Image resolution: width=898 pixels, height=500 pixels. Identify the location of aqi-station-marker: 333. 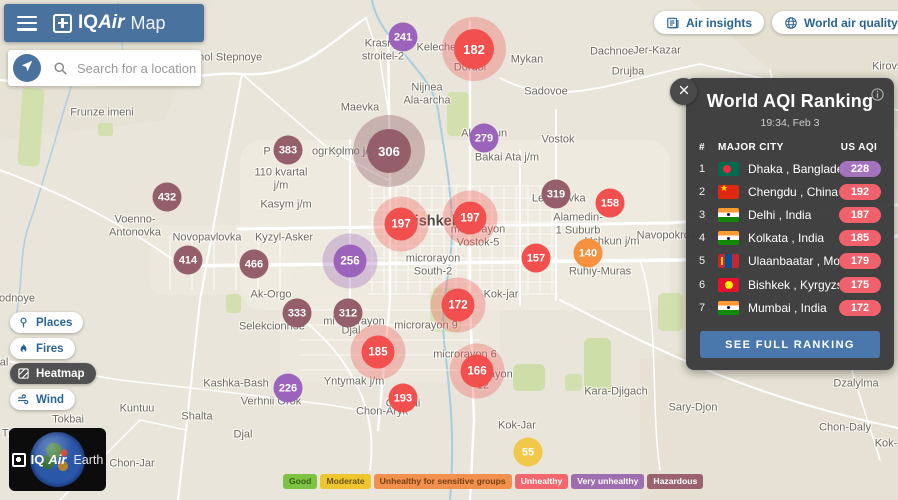
(297, 313).